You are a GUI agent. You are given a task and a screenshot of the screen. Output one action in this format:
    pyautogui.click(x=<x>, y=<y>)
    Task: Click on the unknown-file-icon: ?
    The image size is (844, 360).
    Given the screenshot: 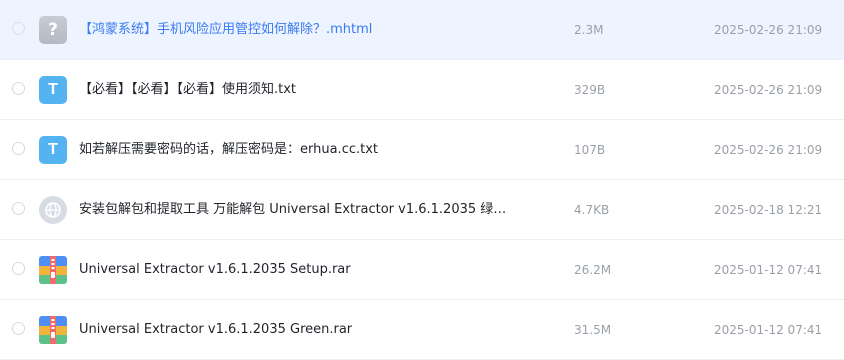 What is the action you would take?
    pyautogui.click(x=53, y=30)
    